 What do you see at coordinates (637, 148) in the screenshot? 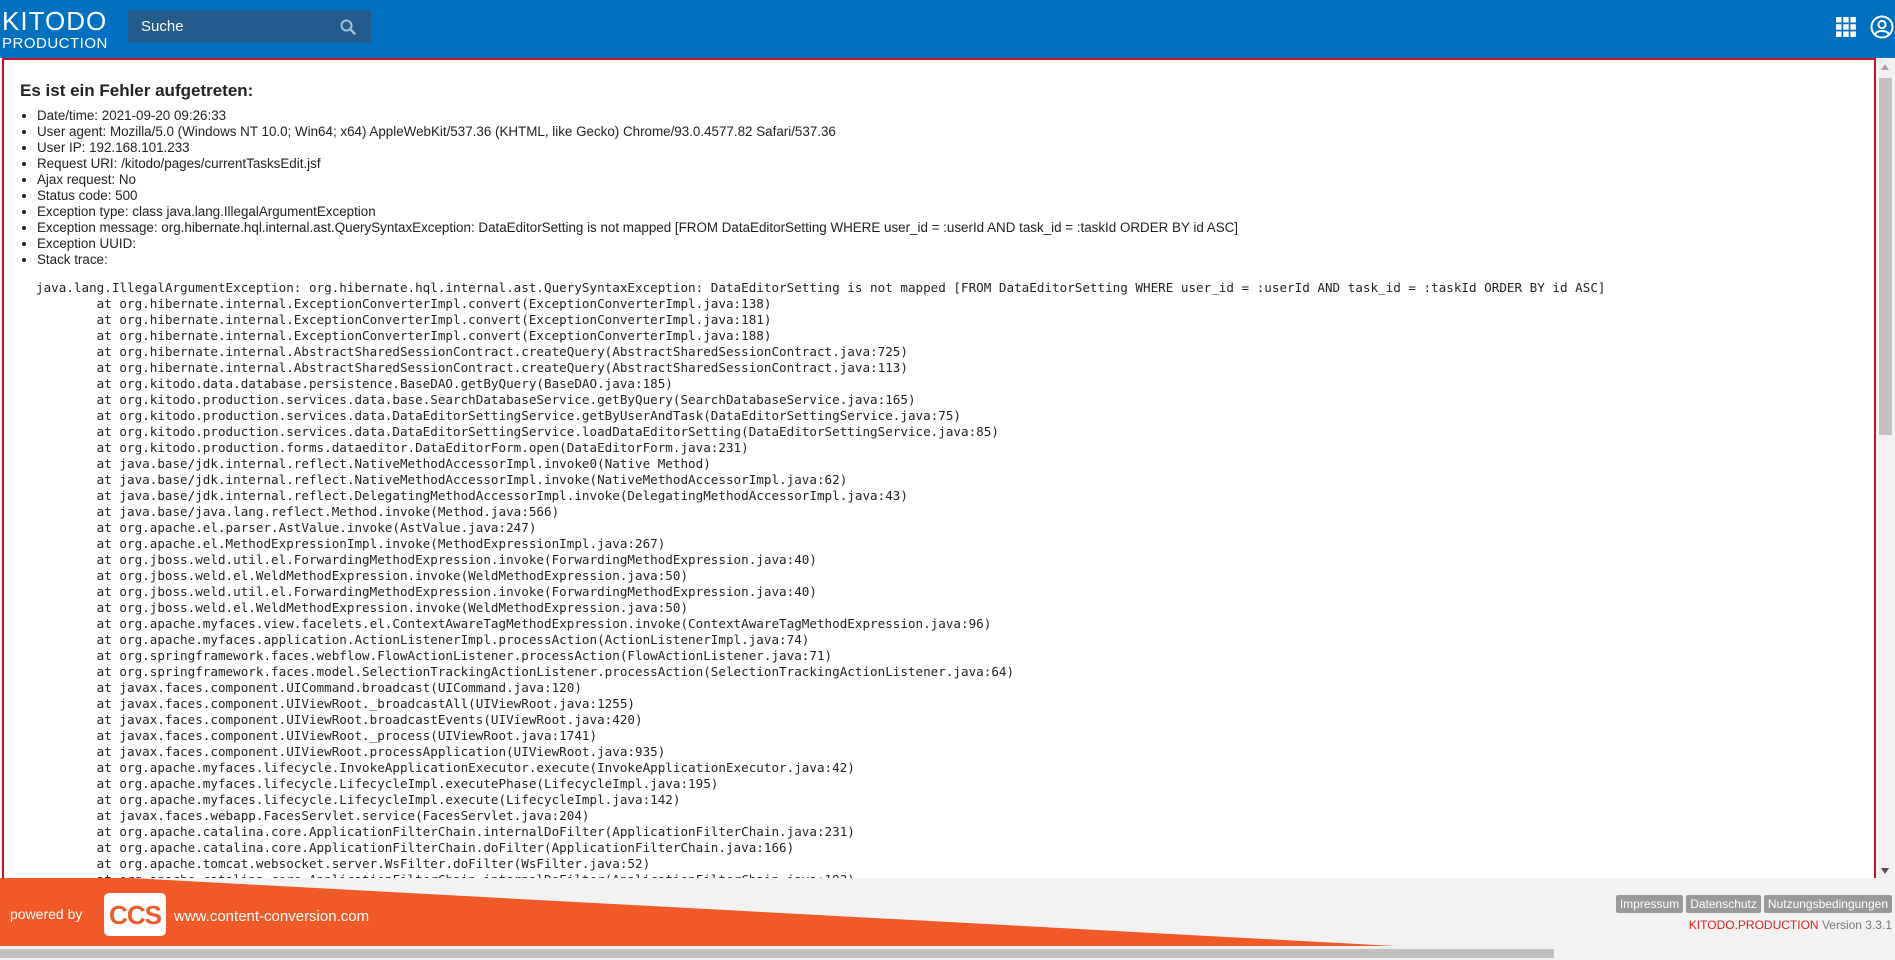
I see `detail-user-ip: User IP: 192.168.101.233` at bounding box center [637, 148].